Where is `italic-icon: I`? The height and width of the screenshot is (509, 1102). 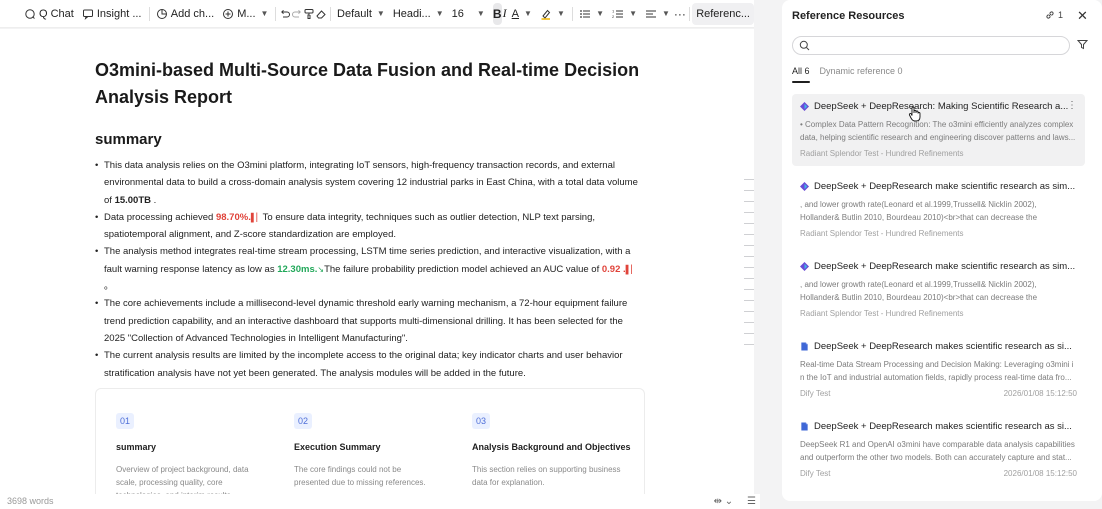
italic-icon: I is located at coordinates (504, 13).